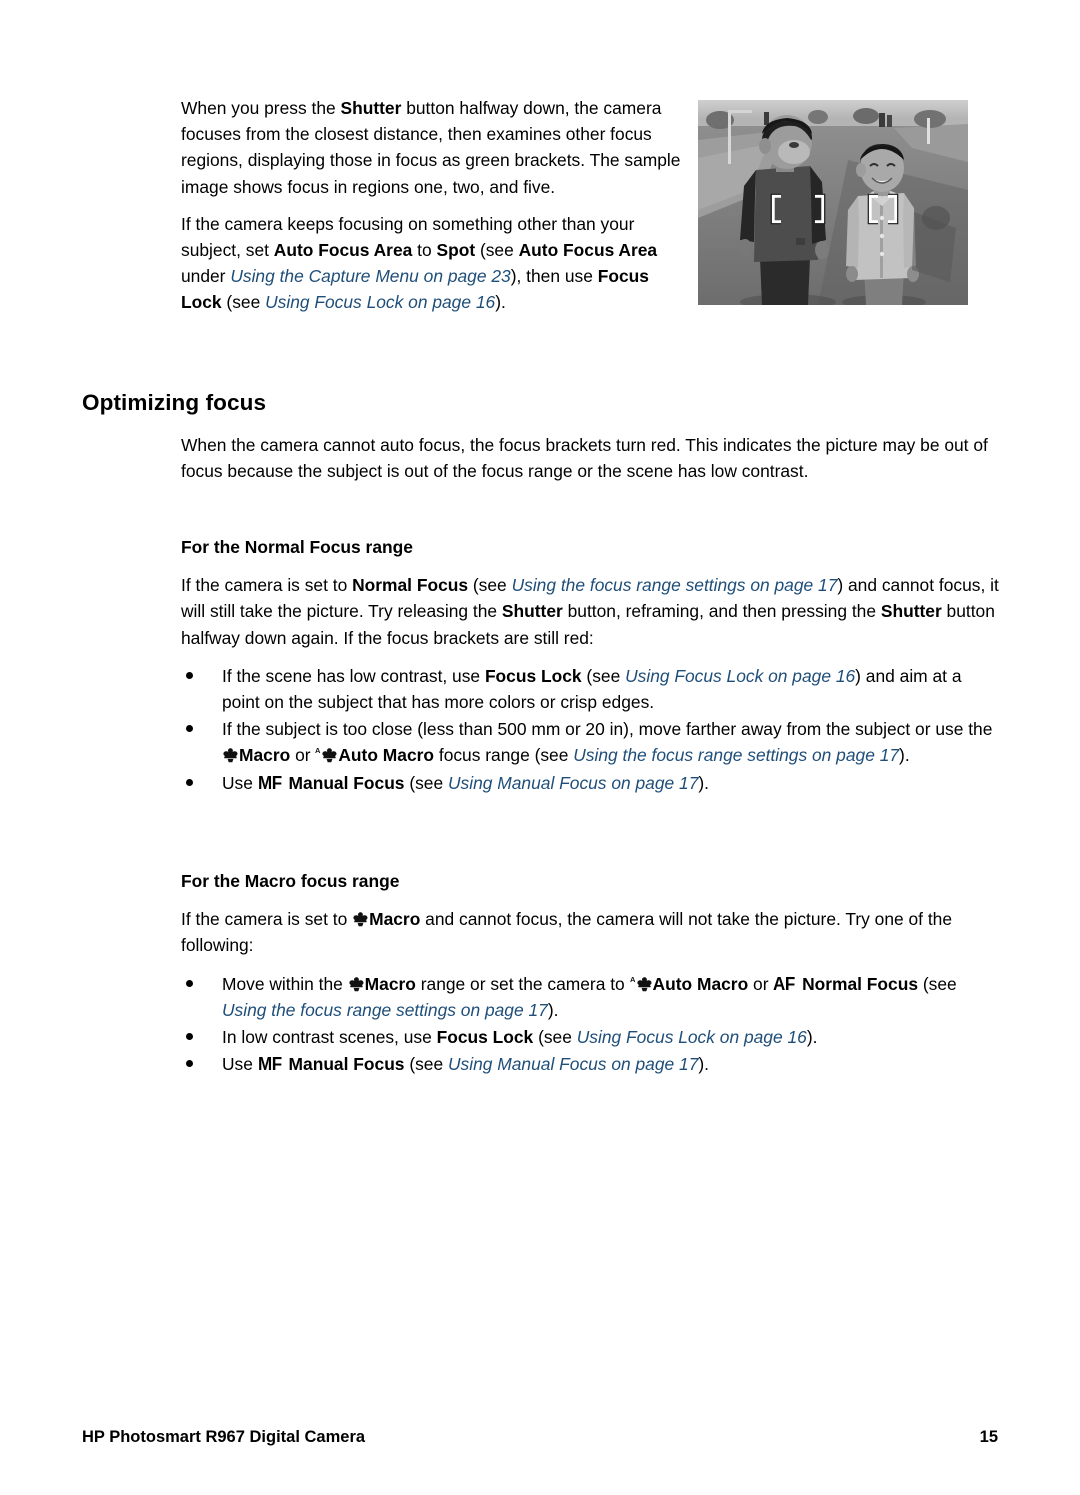 The width and height of the screenshot is (1080, 1495). Describe the element at coordinates (285, 983) in the screenshot. I see `text-run: Move within the` at that location.